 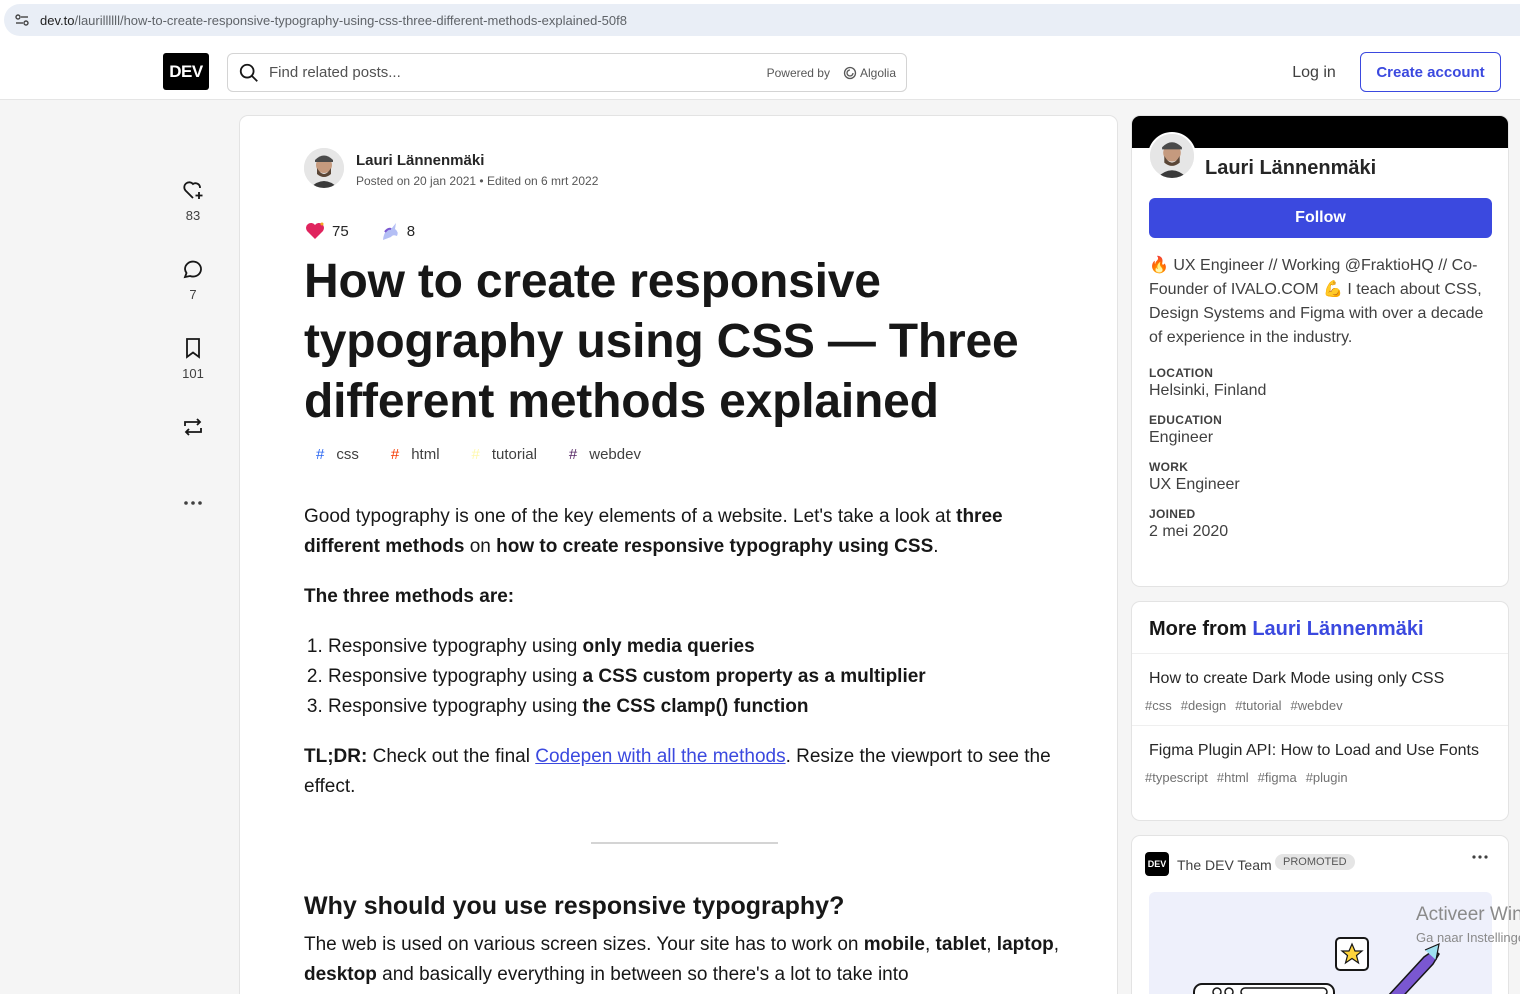 I want to click on emphasis: the CSS clamp() function, so click(x=695, y=706).